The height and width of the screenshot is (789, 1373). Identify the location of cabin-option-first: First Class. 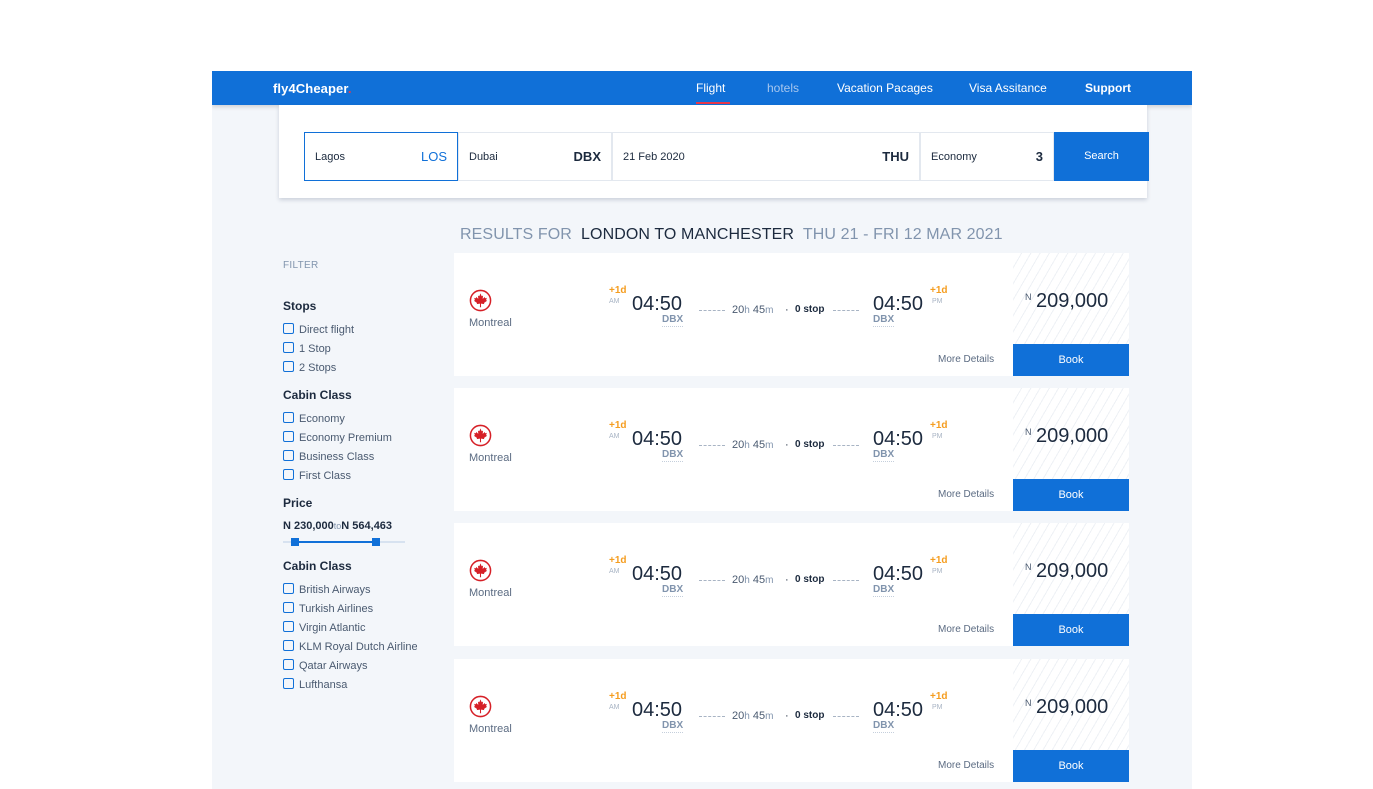
(350, 476).